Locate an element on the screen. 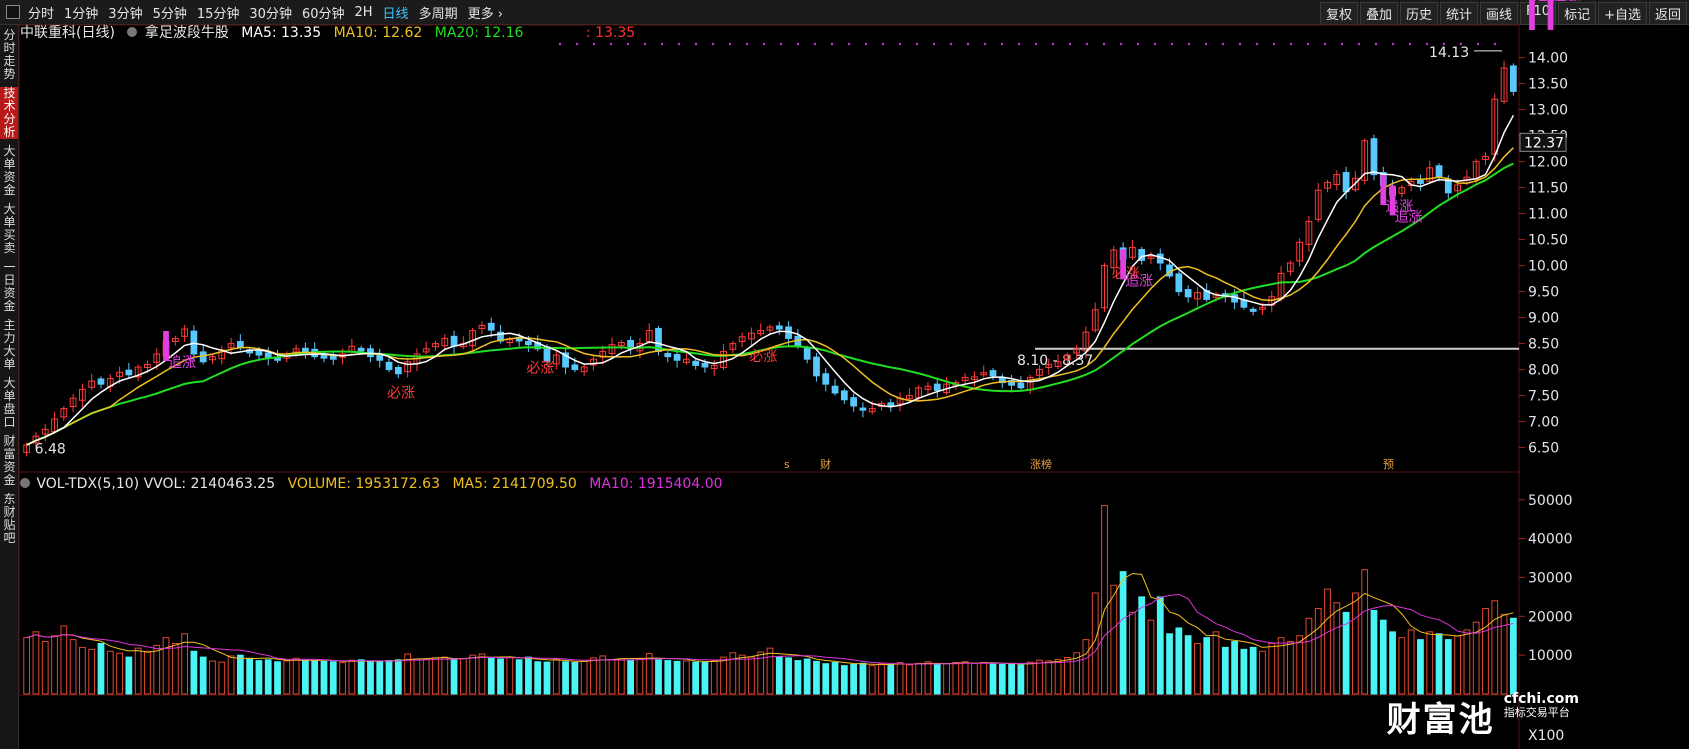  indicator-name: 拿足波段牛股 is located at coordinates (187, 33).